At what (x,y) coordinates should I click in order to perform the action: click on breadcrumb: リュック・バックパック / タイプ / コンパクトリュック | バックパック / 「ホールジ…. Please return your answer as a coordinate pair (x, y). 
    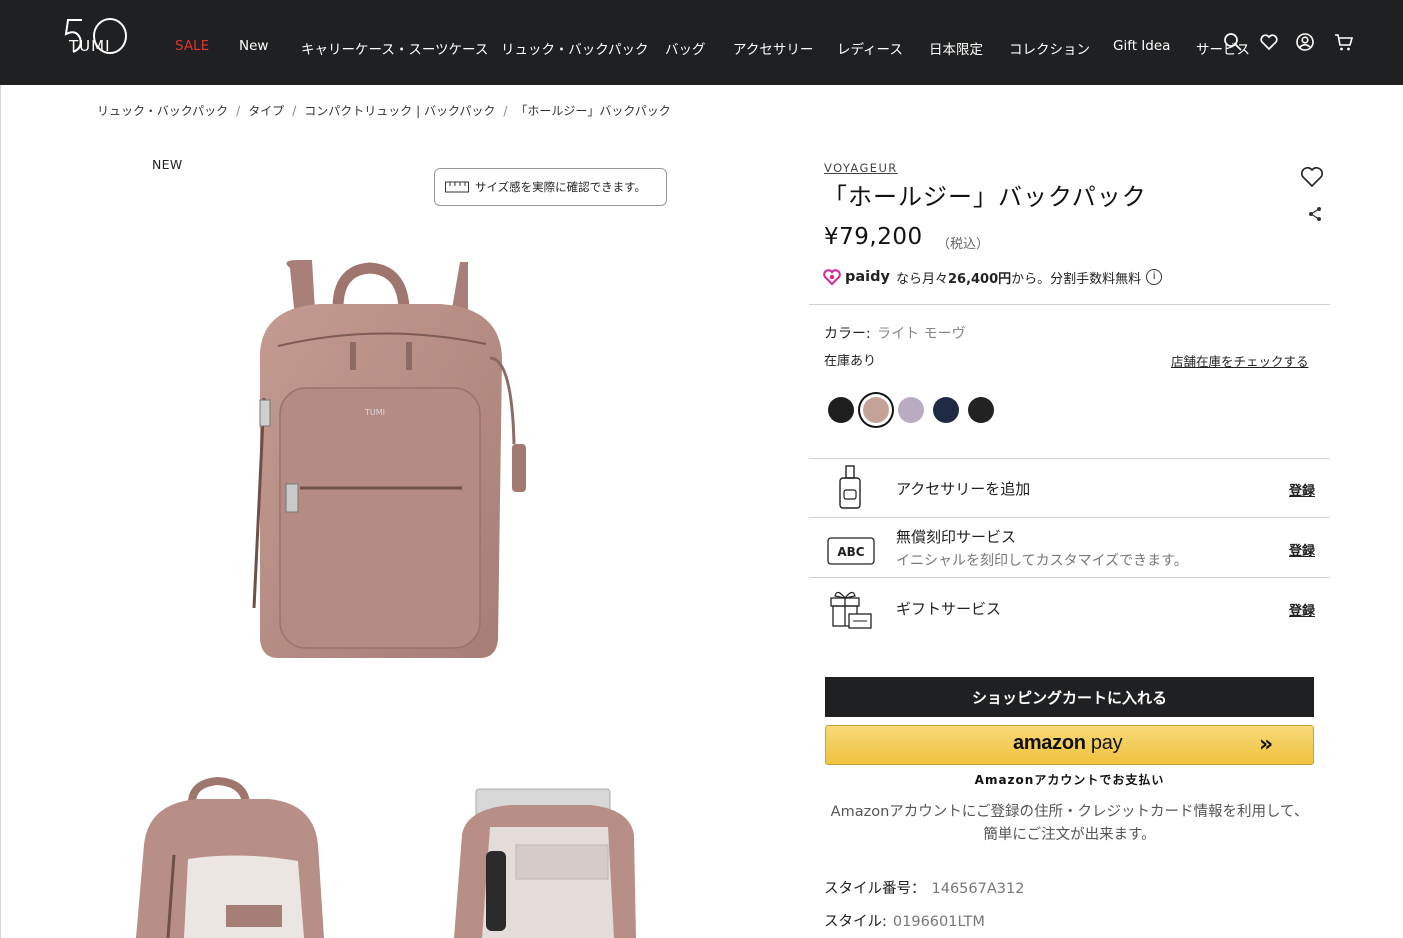
    Looking at the image, I should click on (384, 110).